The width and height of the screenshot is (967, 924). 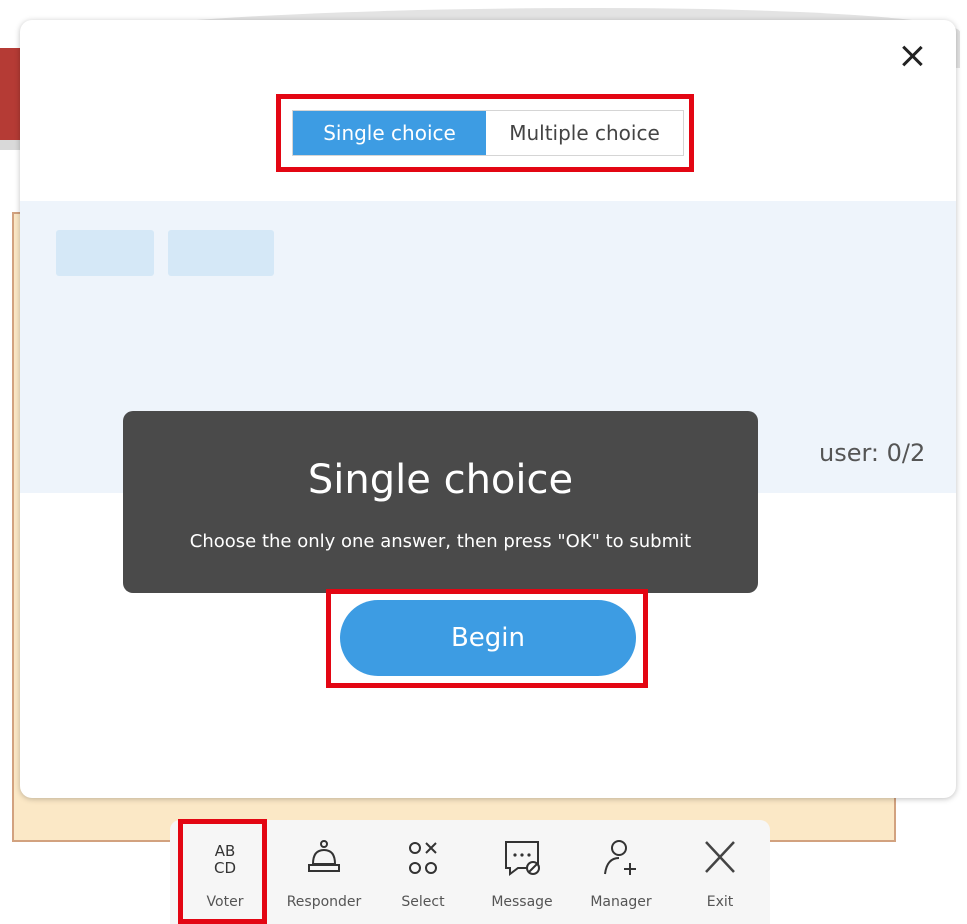 I want to click on background-shape, so click(x=10, y=145).